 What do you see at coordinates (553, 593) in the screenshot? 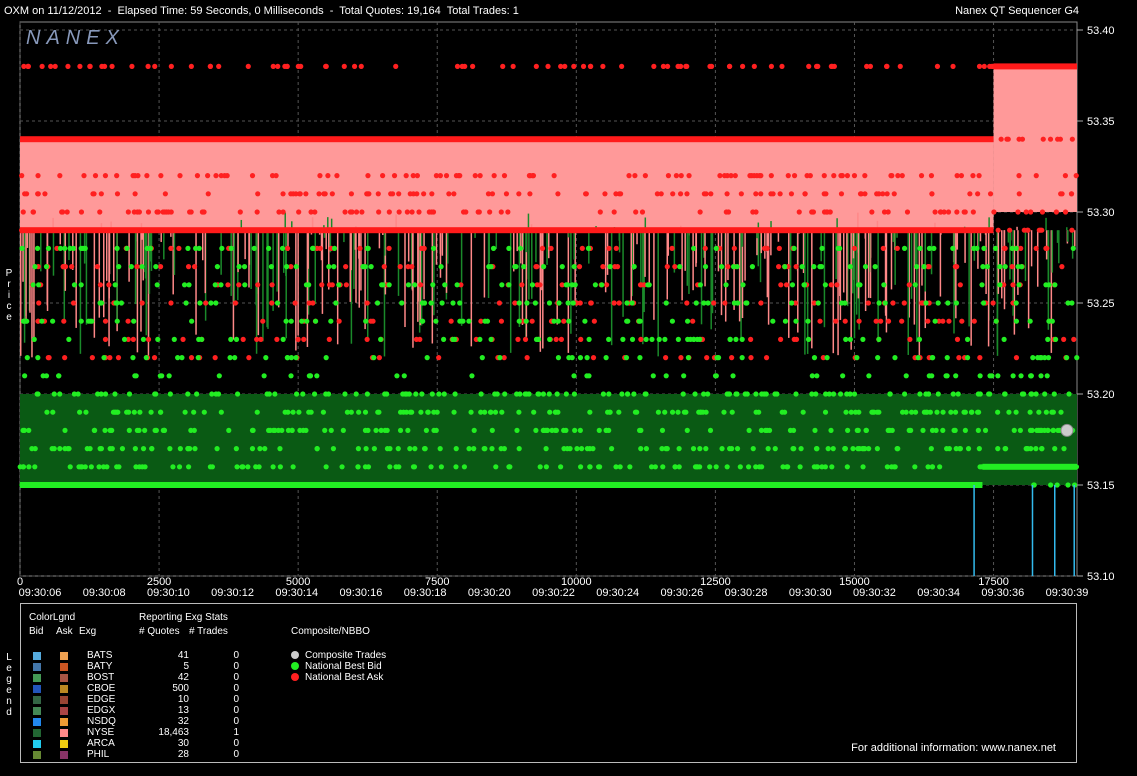
I see `time-label: 09:30:22` at bounding box center [553, 593].